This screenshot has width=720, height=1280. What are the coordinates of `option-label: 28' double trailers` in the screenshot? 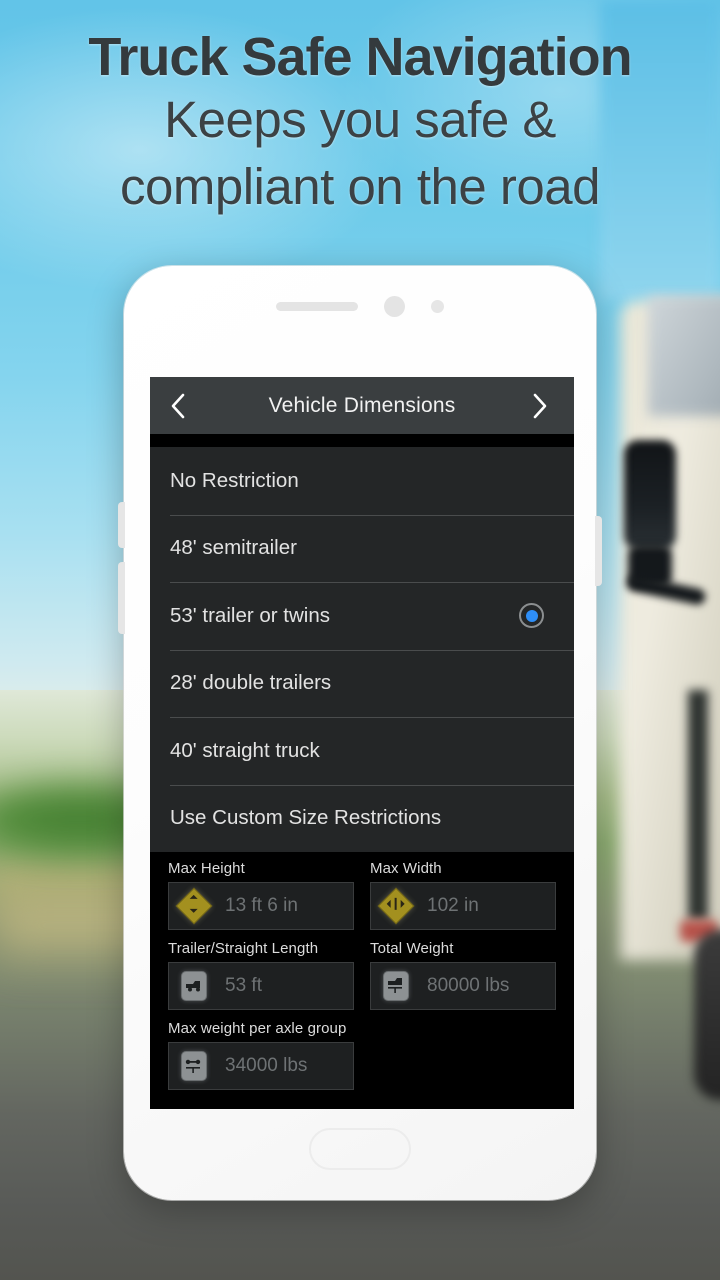 It's located at (251, 683).